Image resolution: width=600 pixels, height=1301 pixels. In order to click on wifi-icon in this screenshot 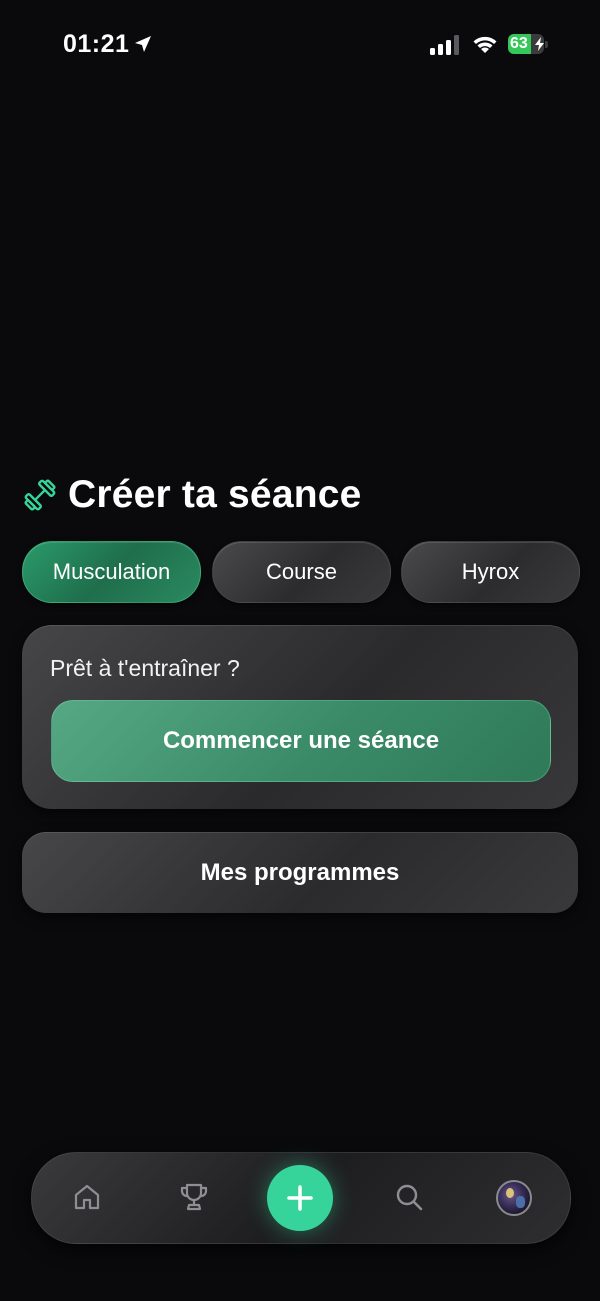, I will do `click(485, 44)`.